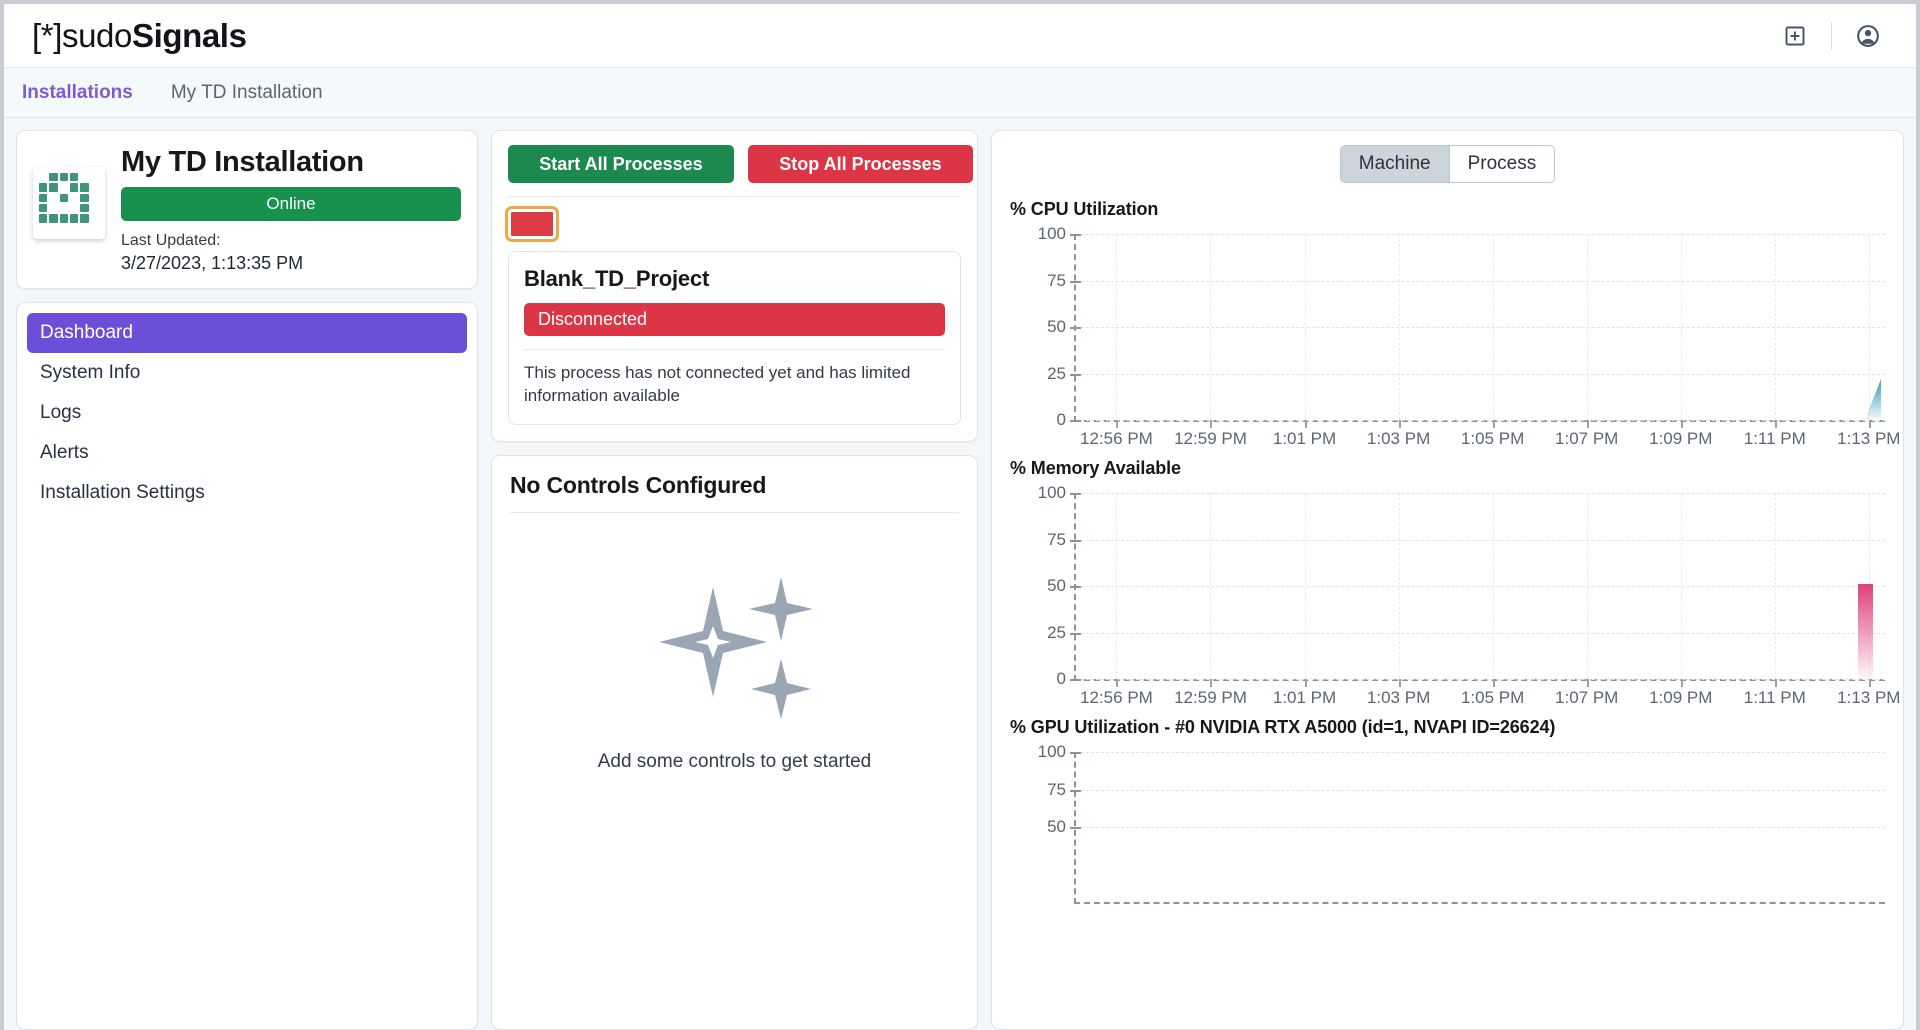  Describe the element at coordinates (1394, 164) in the screenshot. I see `toggle-machine: Machine` at that location.